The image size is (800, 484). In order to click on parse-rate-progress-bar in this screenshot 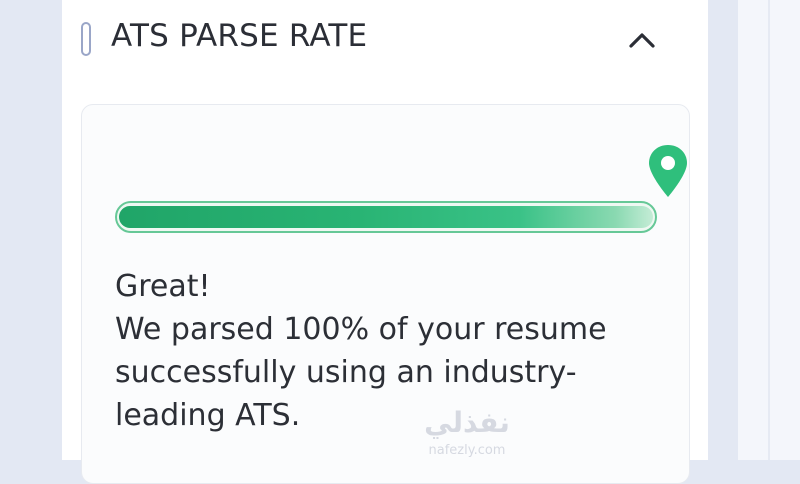, I will do `click(386, 217)`.